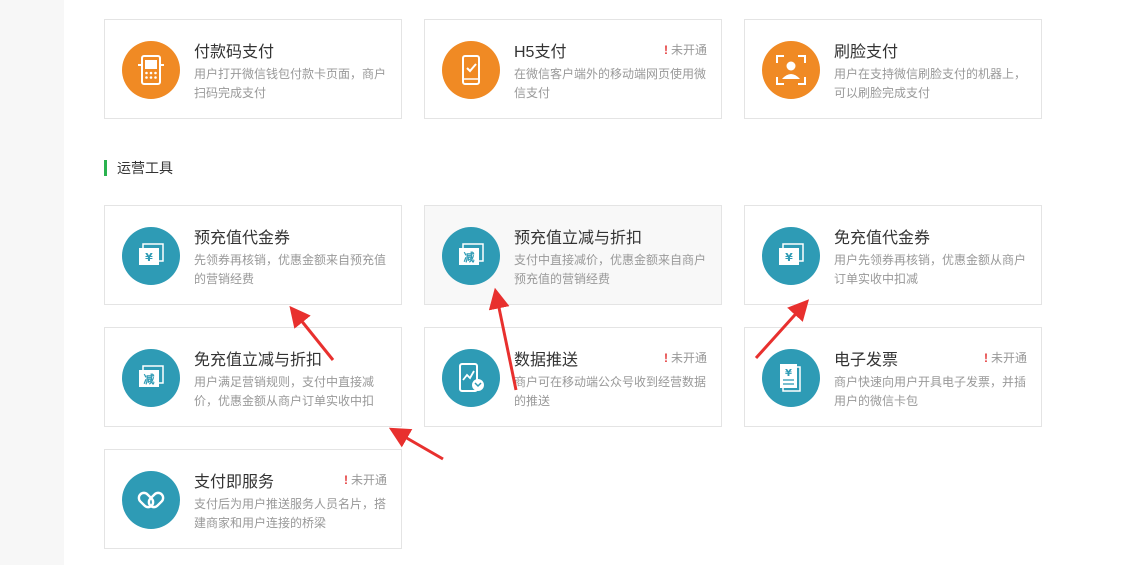 This screenshot has height=565, width=1145. I want to click on face-scan-icon, so click(791, 70).